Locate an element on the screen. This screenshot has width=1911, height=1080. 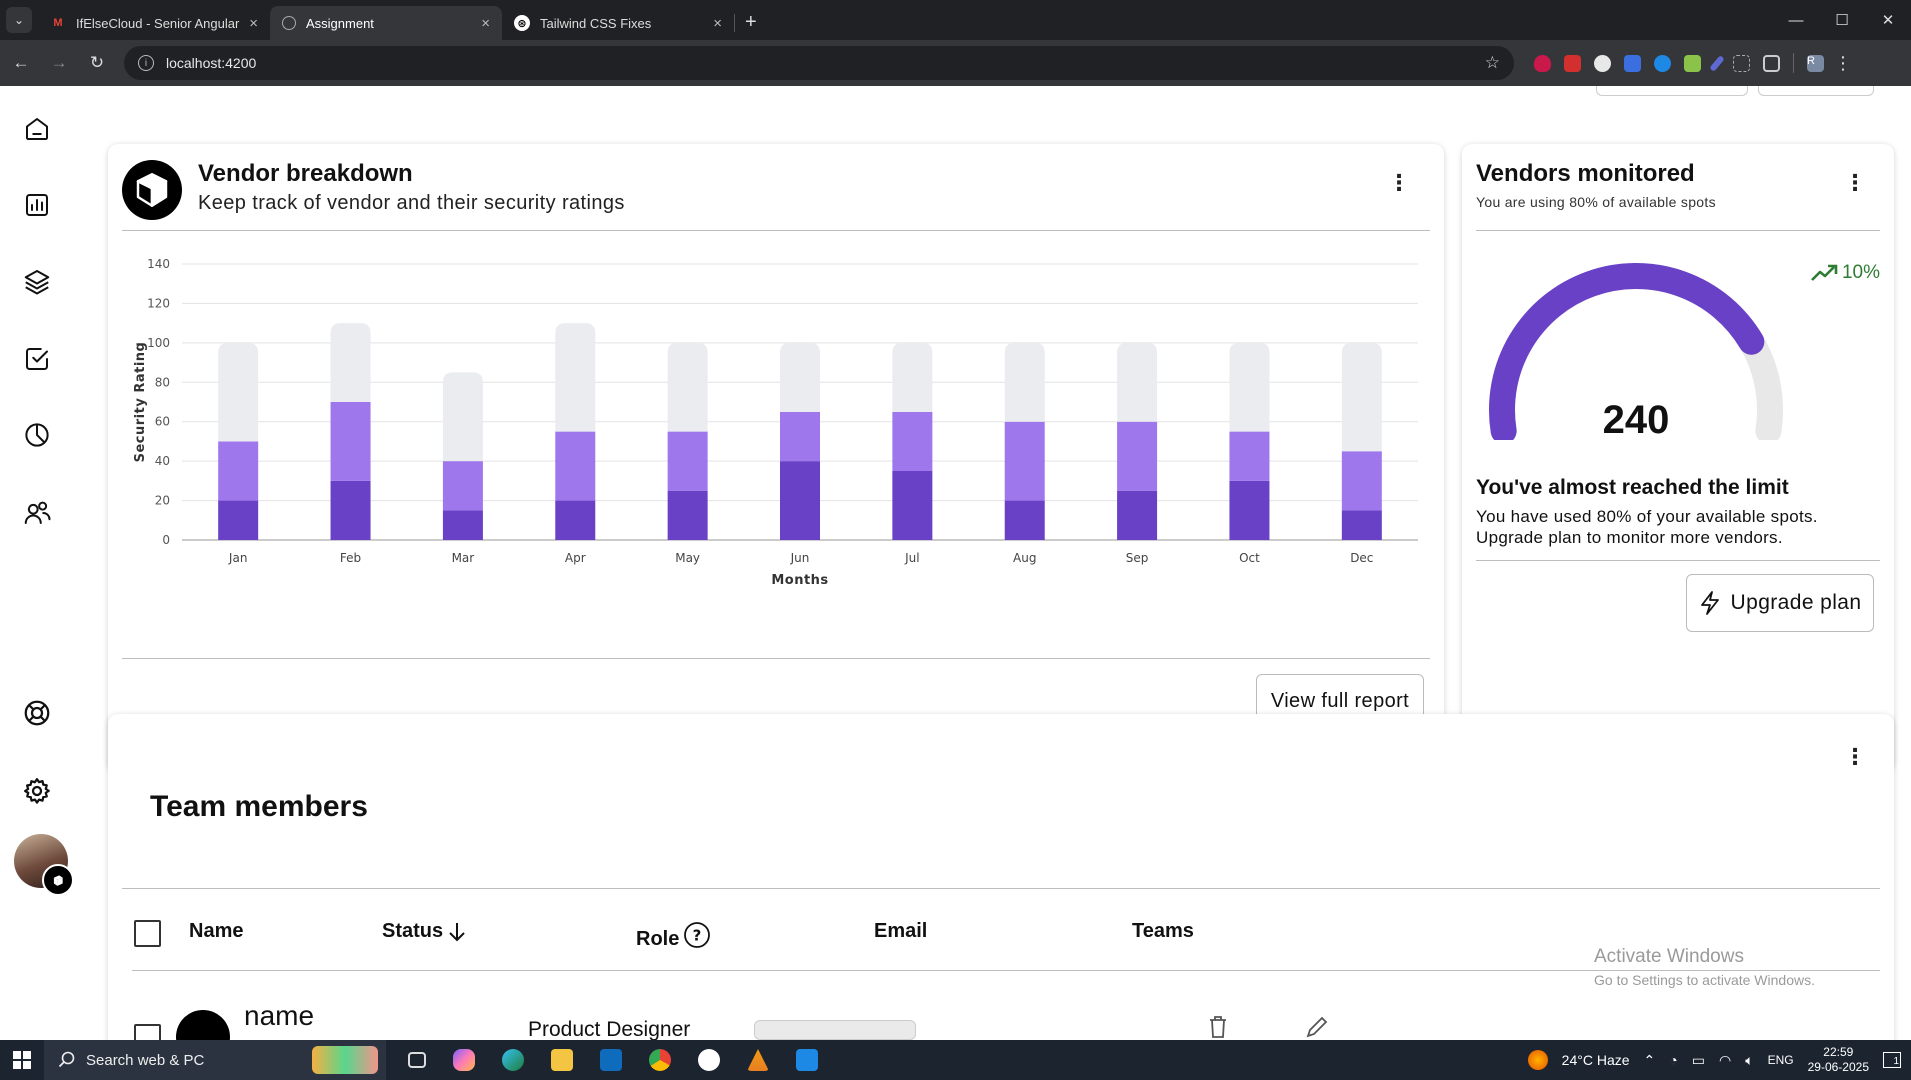
network-icon: ◔ is located at coordinates (1673, 1060).